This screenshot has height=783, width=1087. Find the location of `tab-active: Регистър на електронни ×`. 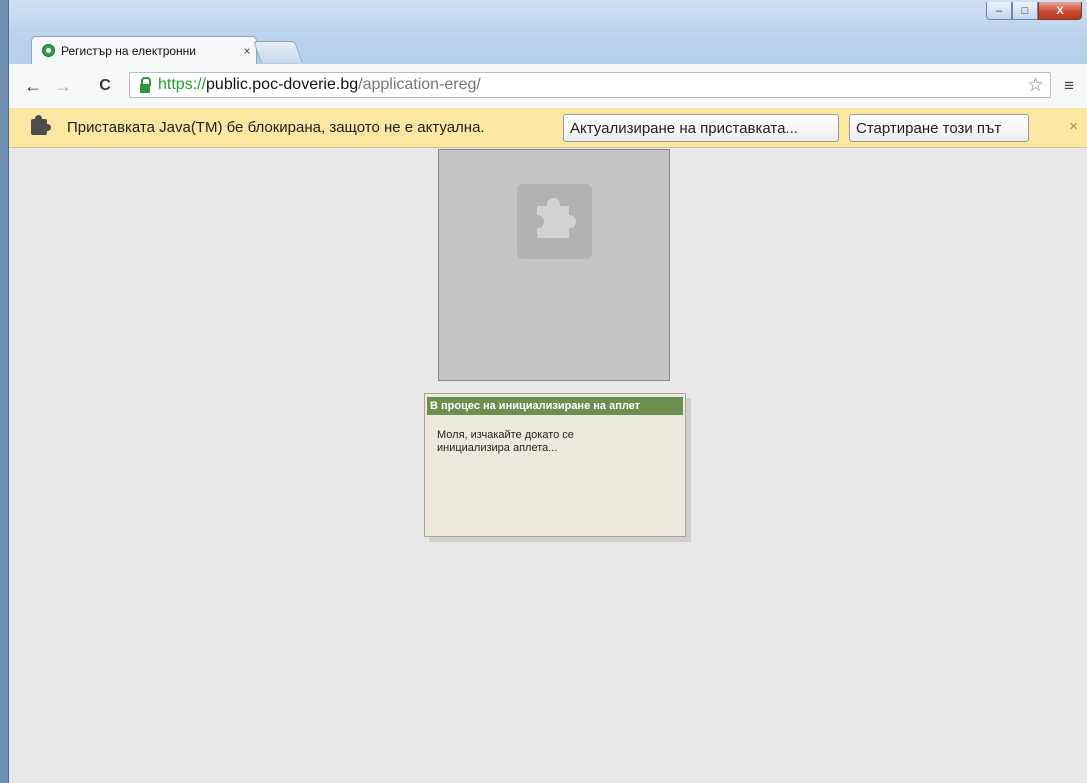

tab-active: Регистър на електронни × is located at coordinates (144, 50).